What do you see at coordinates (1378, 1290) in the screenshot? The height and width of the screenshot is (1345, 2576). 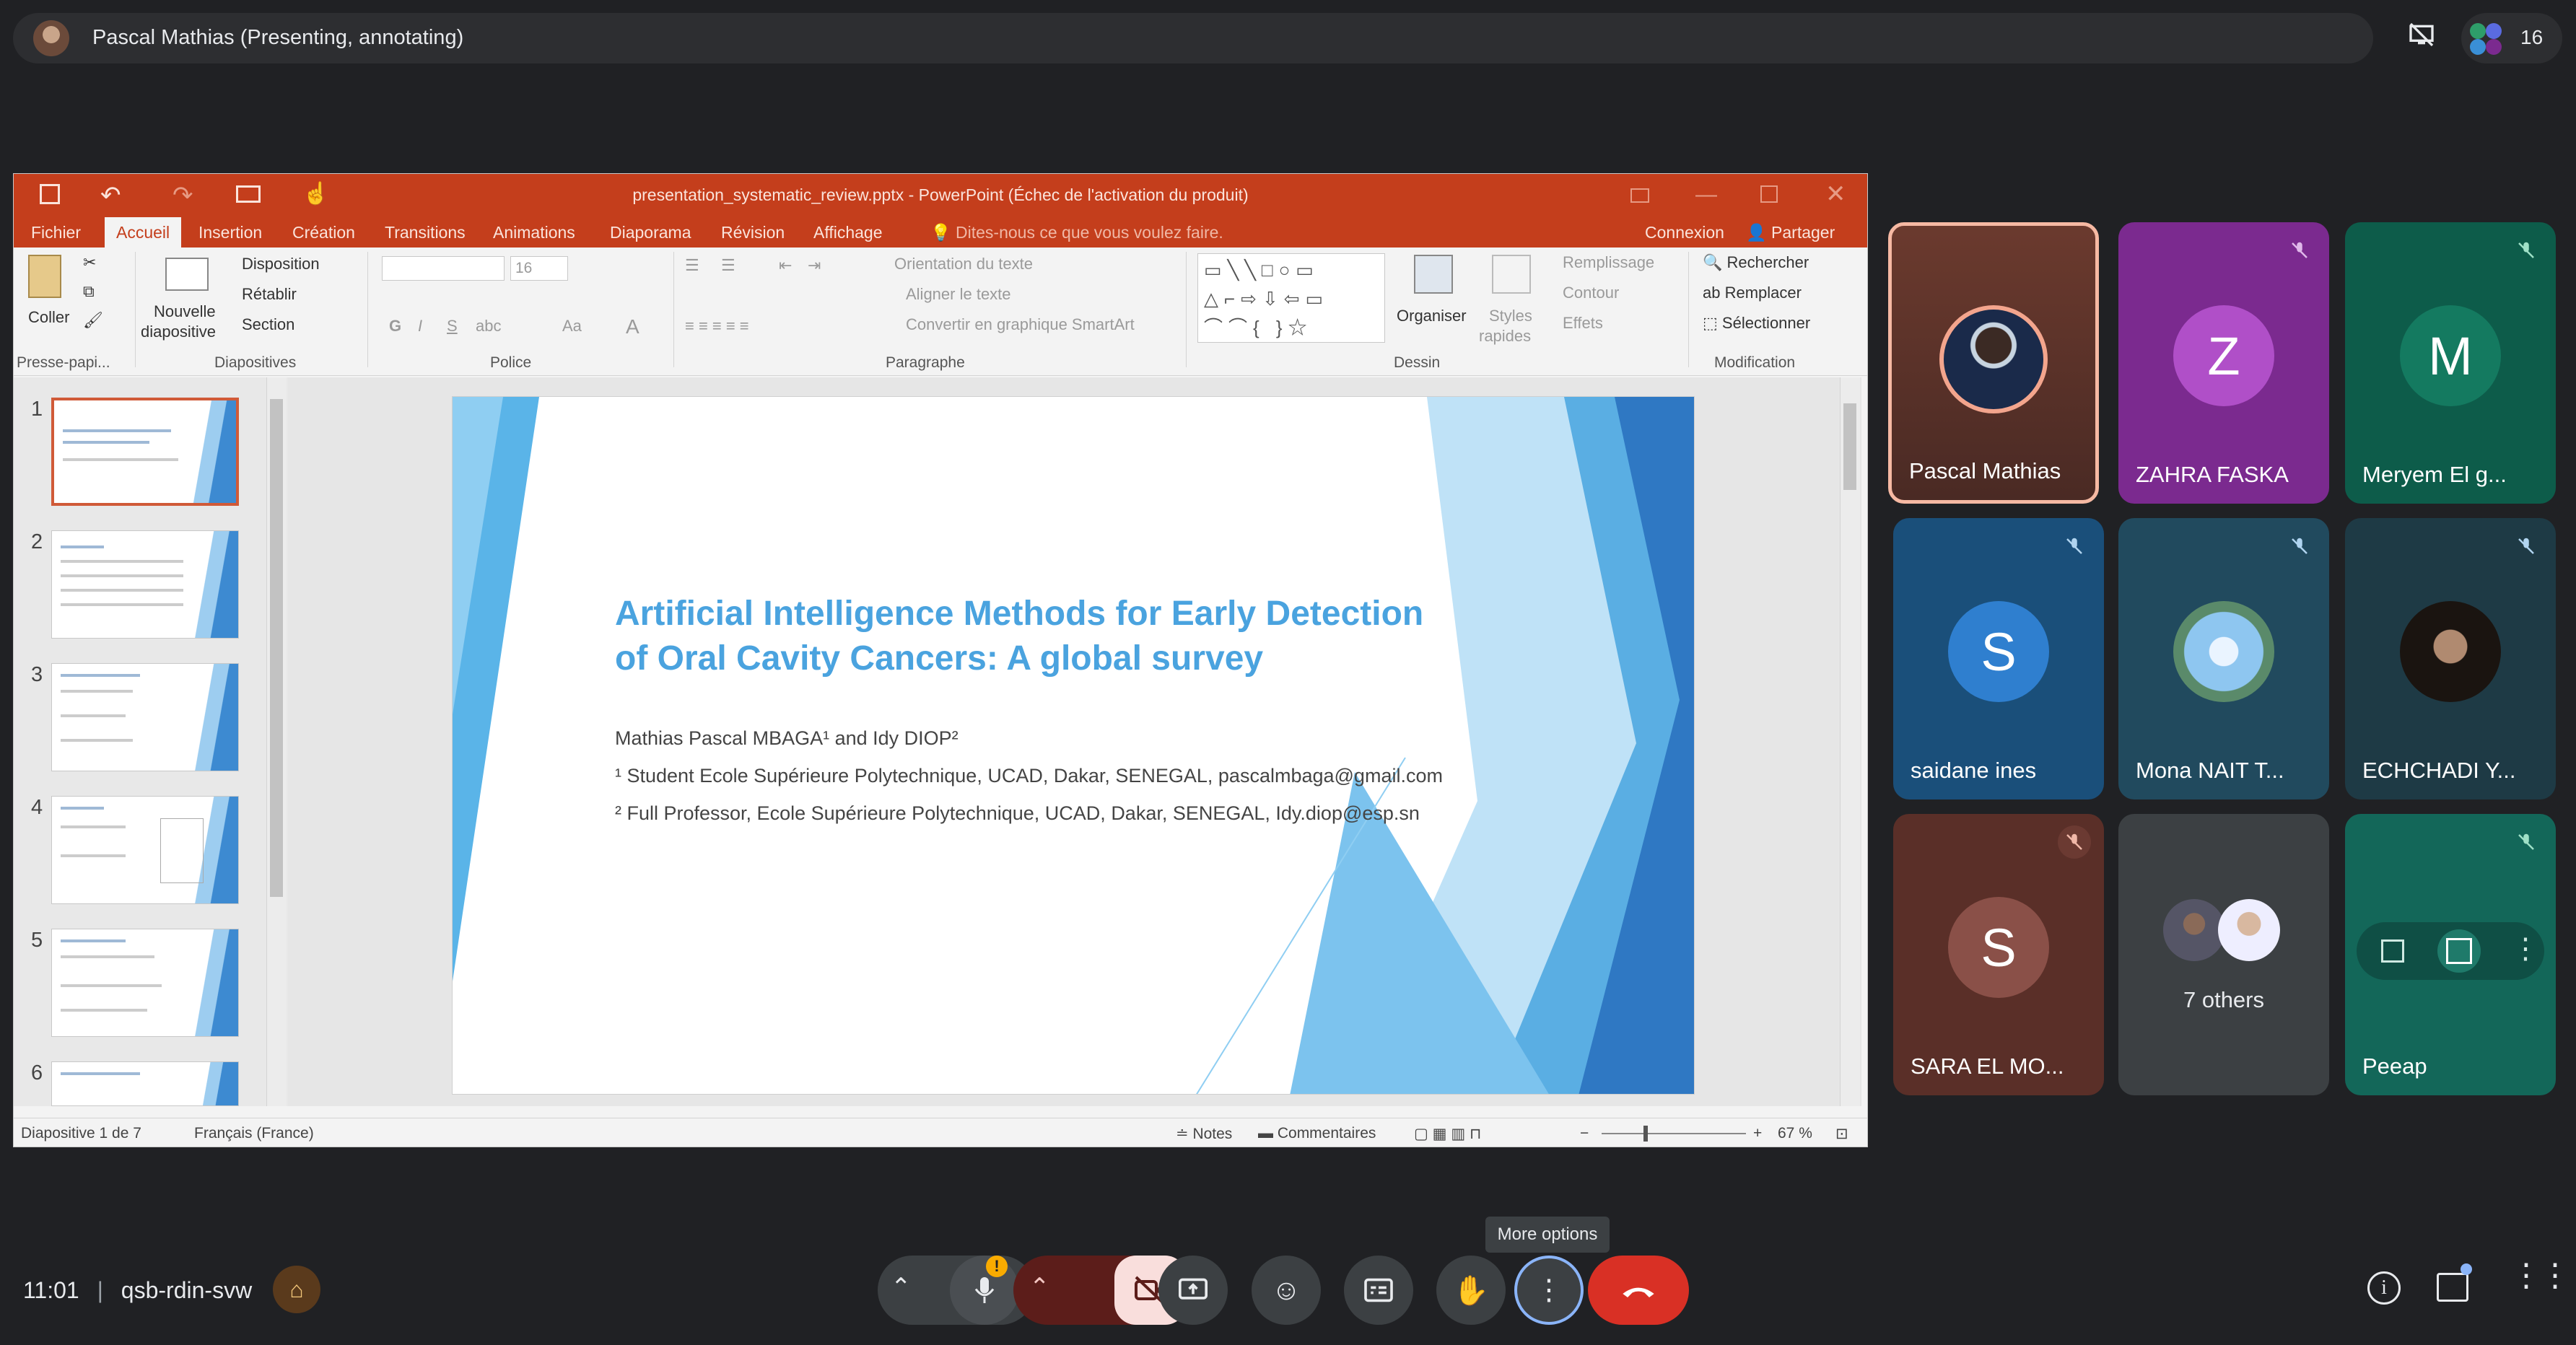 I see `captions-button` at bounding box center [1378, 1290].